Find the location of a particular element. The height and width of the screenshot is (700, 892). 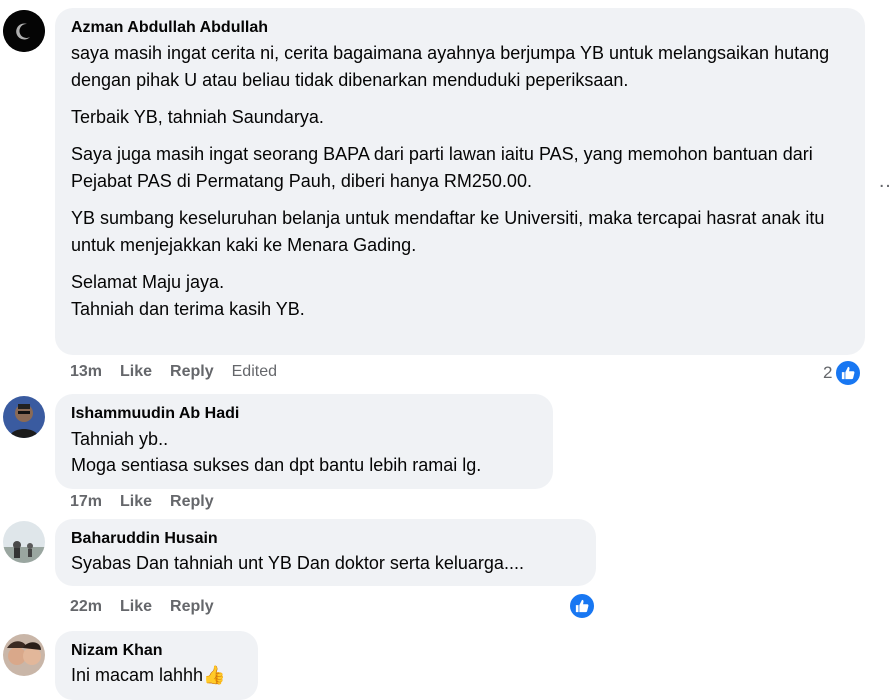

comment-actions: 22m Like Reply is located at coordinates (151, 607).